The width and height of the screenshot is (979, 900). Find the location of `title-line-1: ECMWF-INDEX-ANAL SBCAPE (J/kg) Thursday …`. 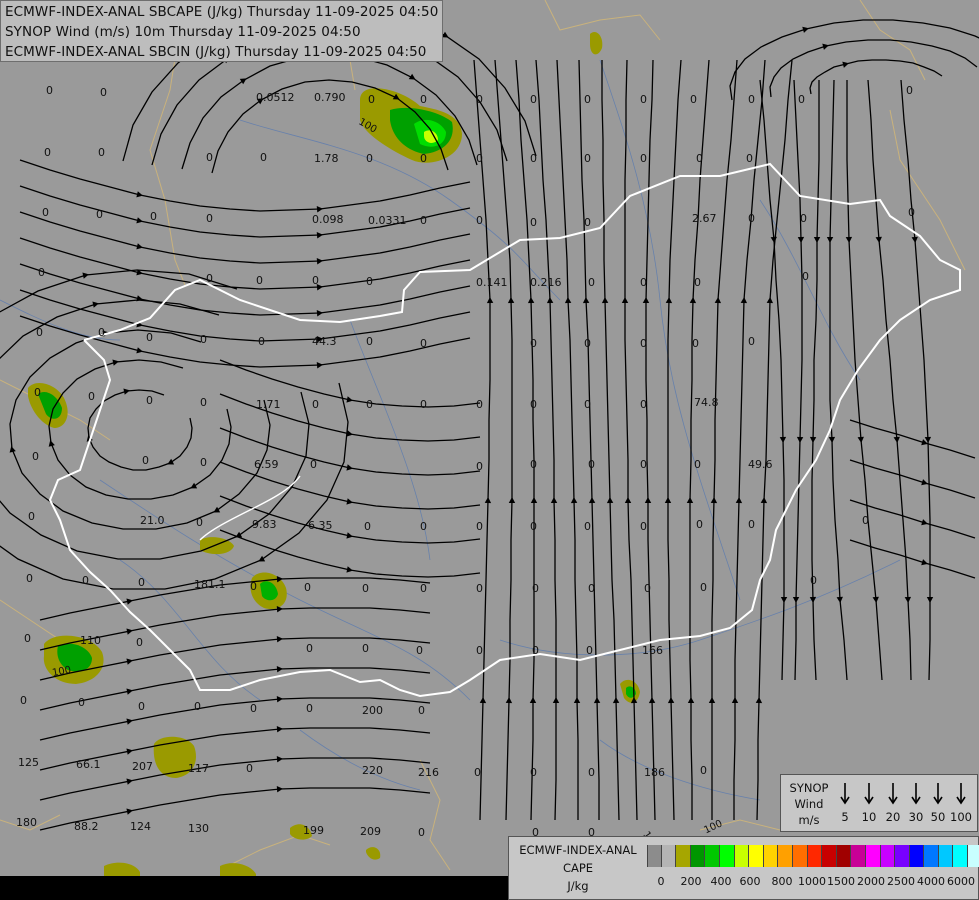

title-line-1: ECMWF-INDEX-ANAL SBCAPE (J/kg) Thursday … is located at coordinates (222, 12).